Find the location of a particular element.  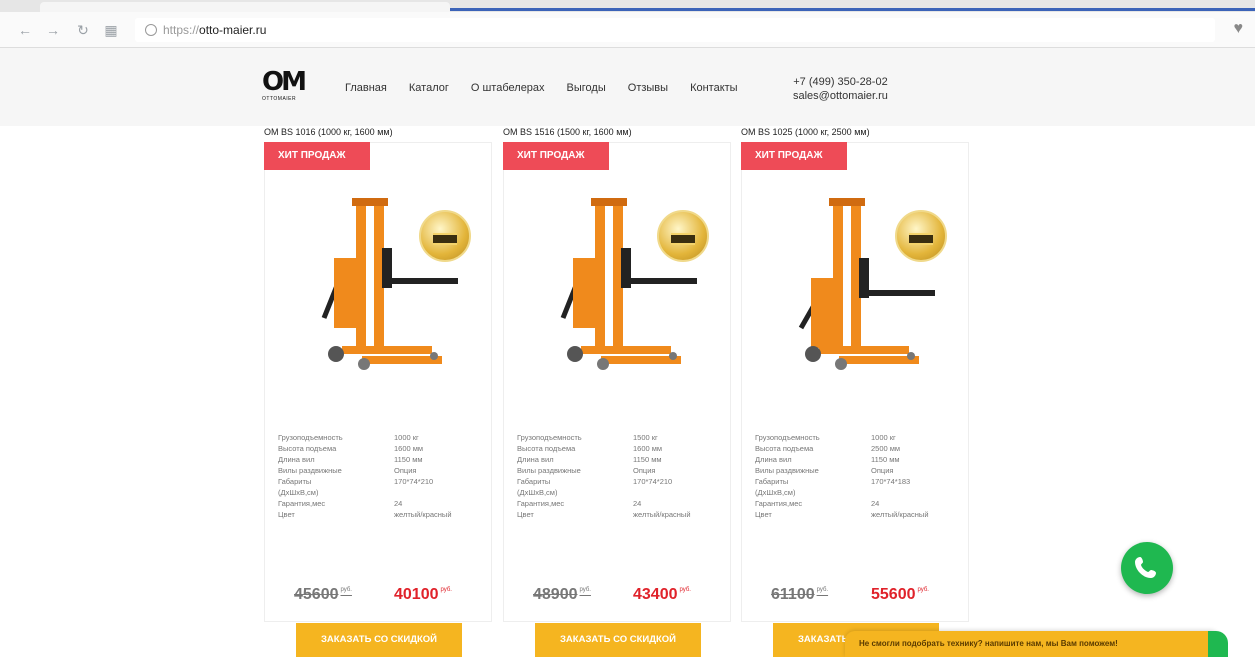

price-value: 40100 is located at coordinates (416, 594).